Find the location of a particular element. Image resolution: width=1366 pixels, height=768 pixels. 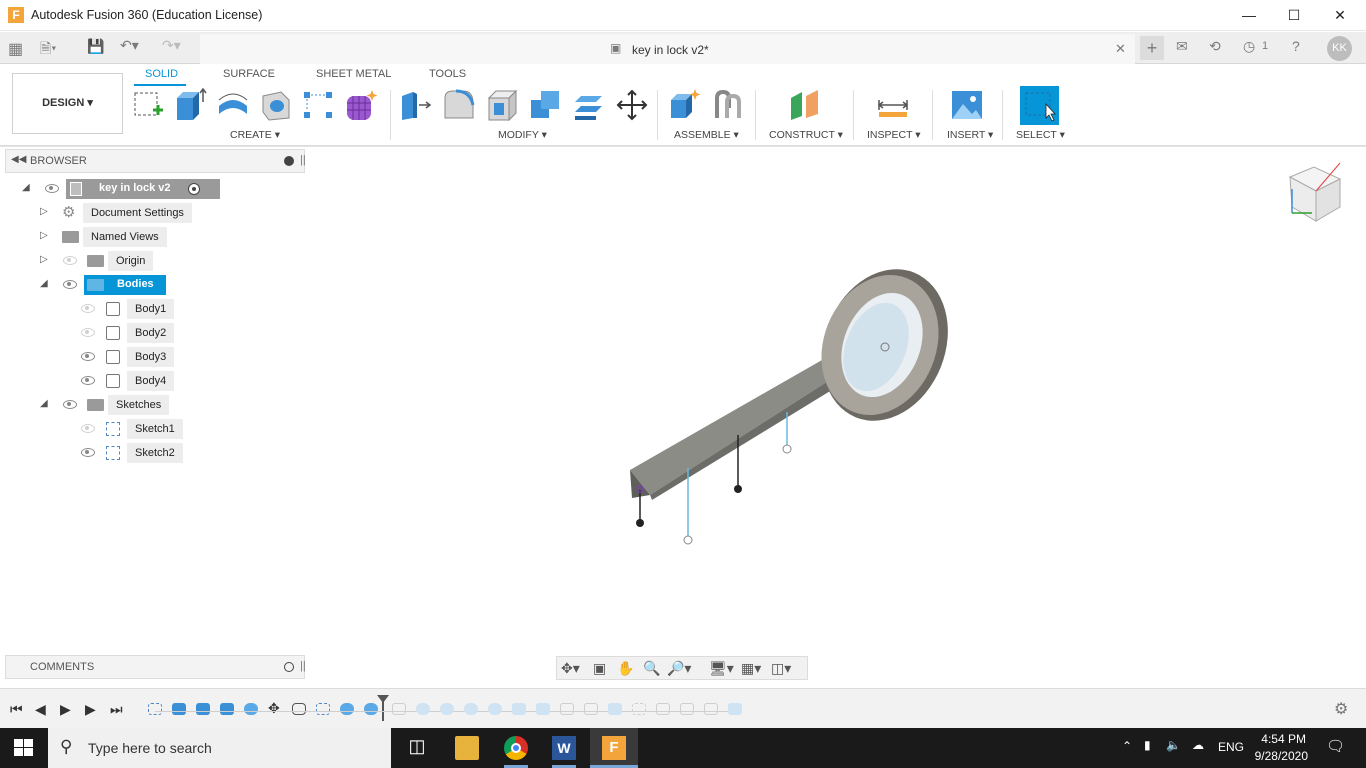

create-form-icon is located at coordinates (361, 105).